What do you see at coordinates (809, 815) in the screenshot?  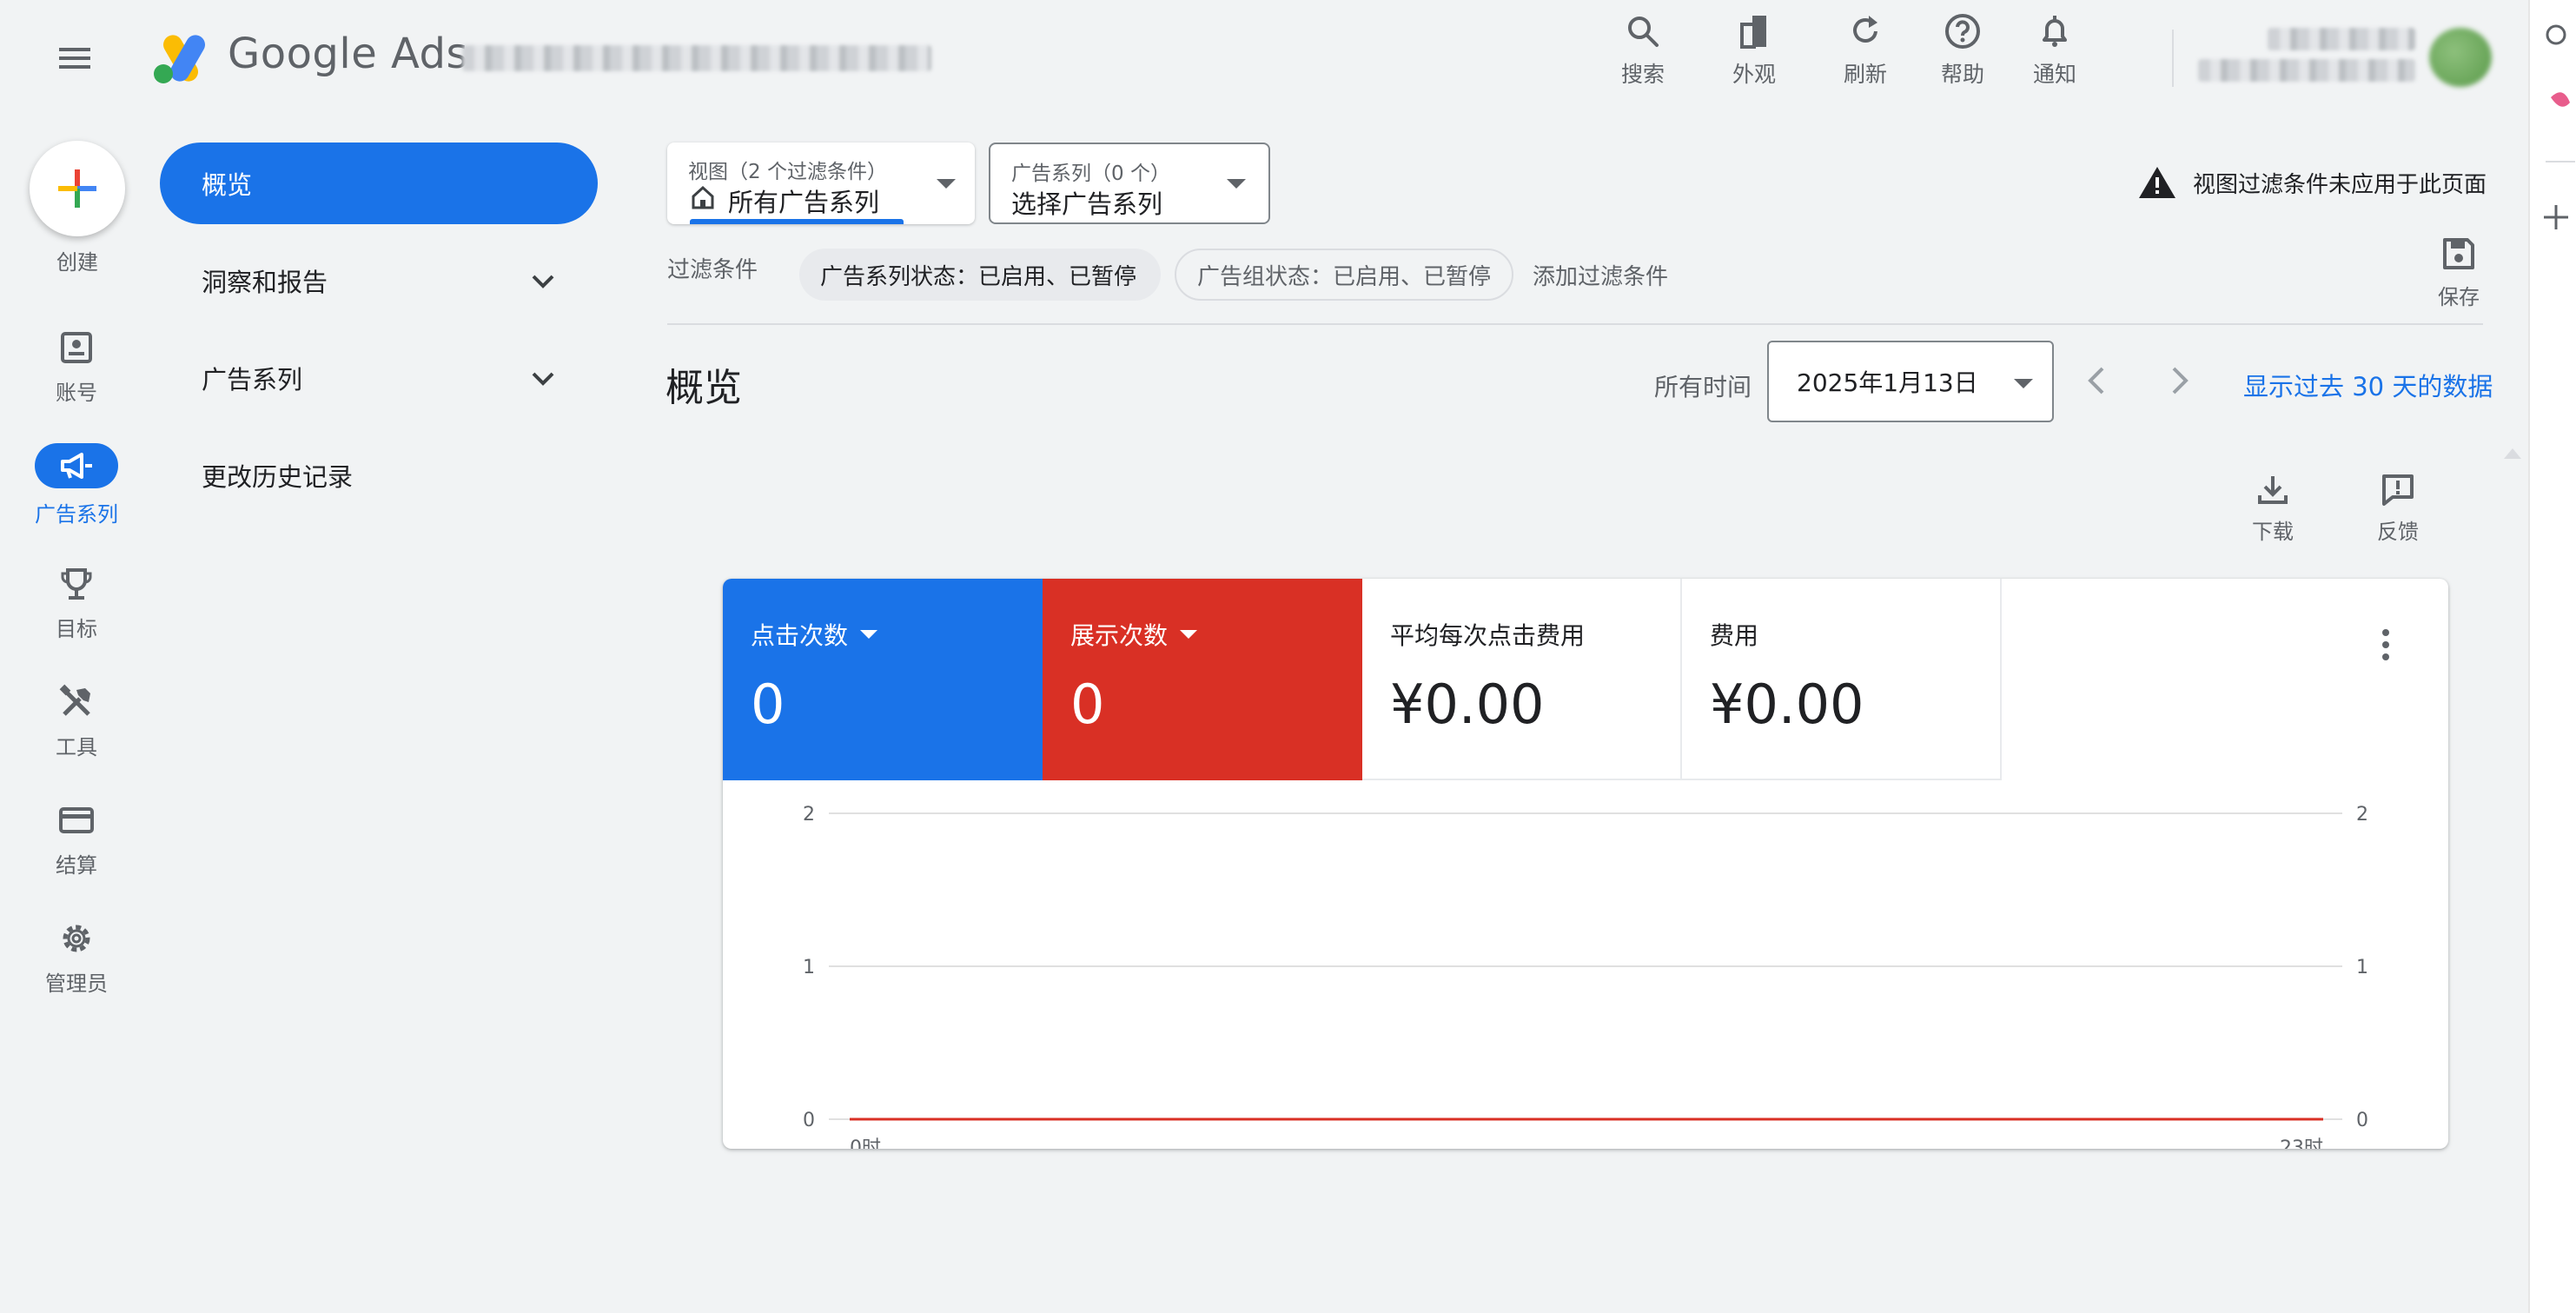 I see `y-tick-label: 2` at bounding box center [809, 815].